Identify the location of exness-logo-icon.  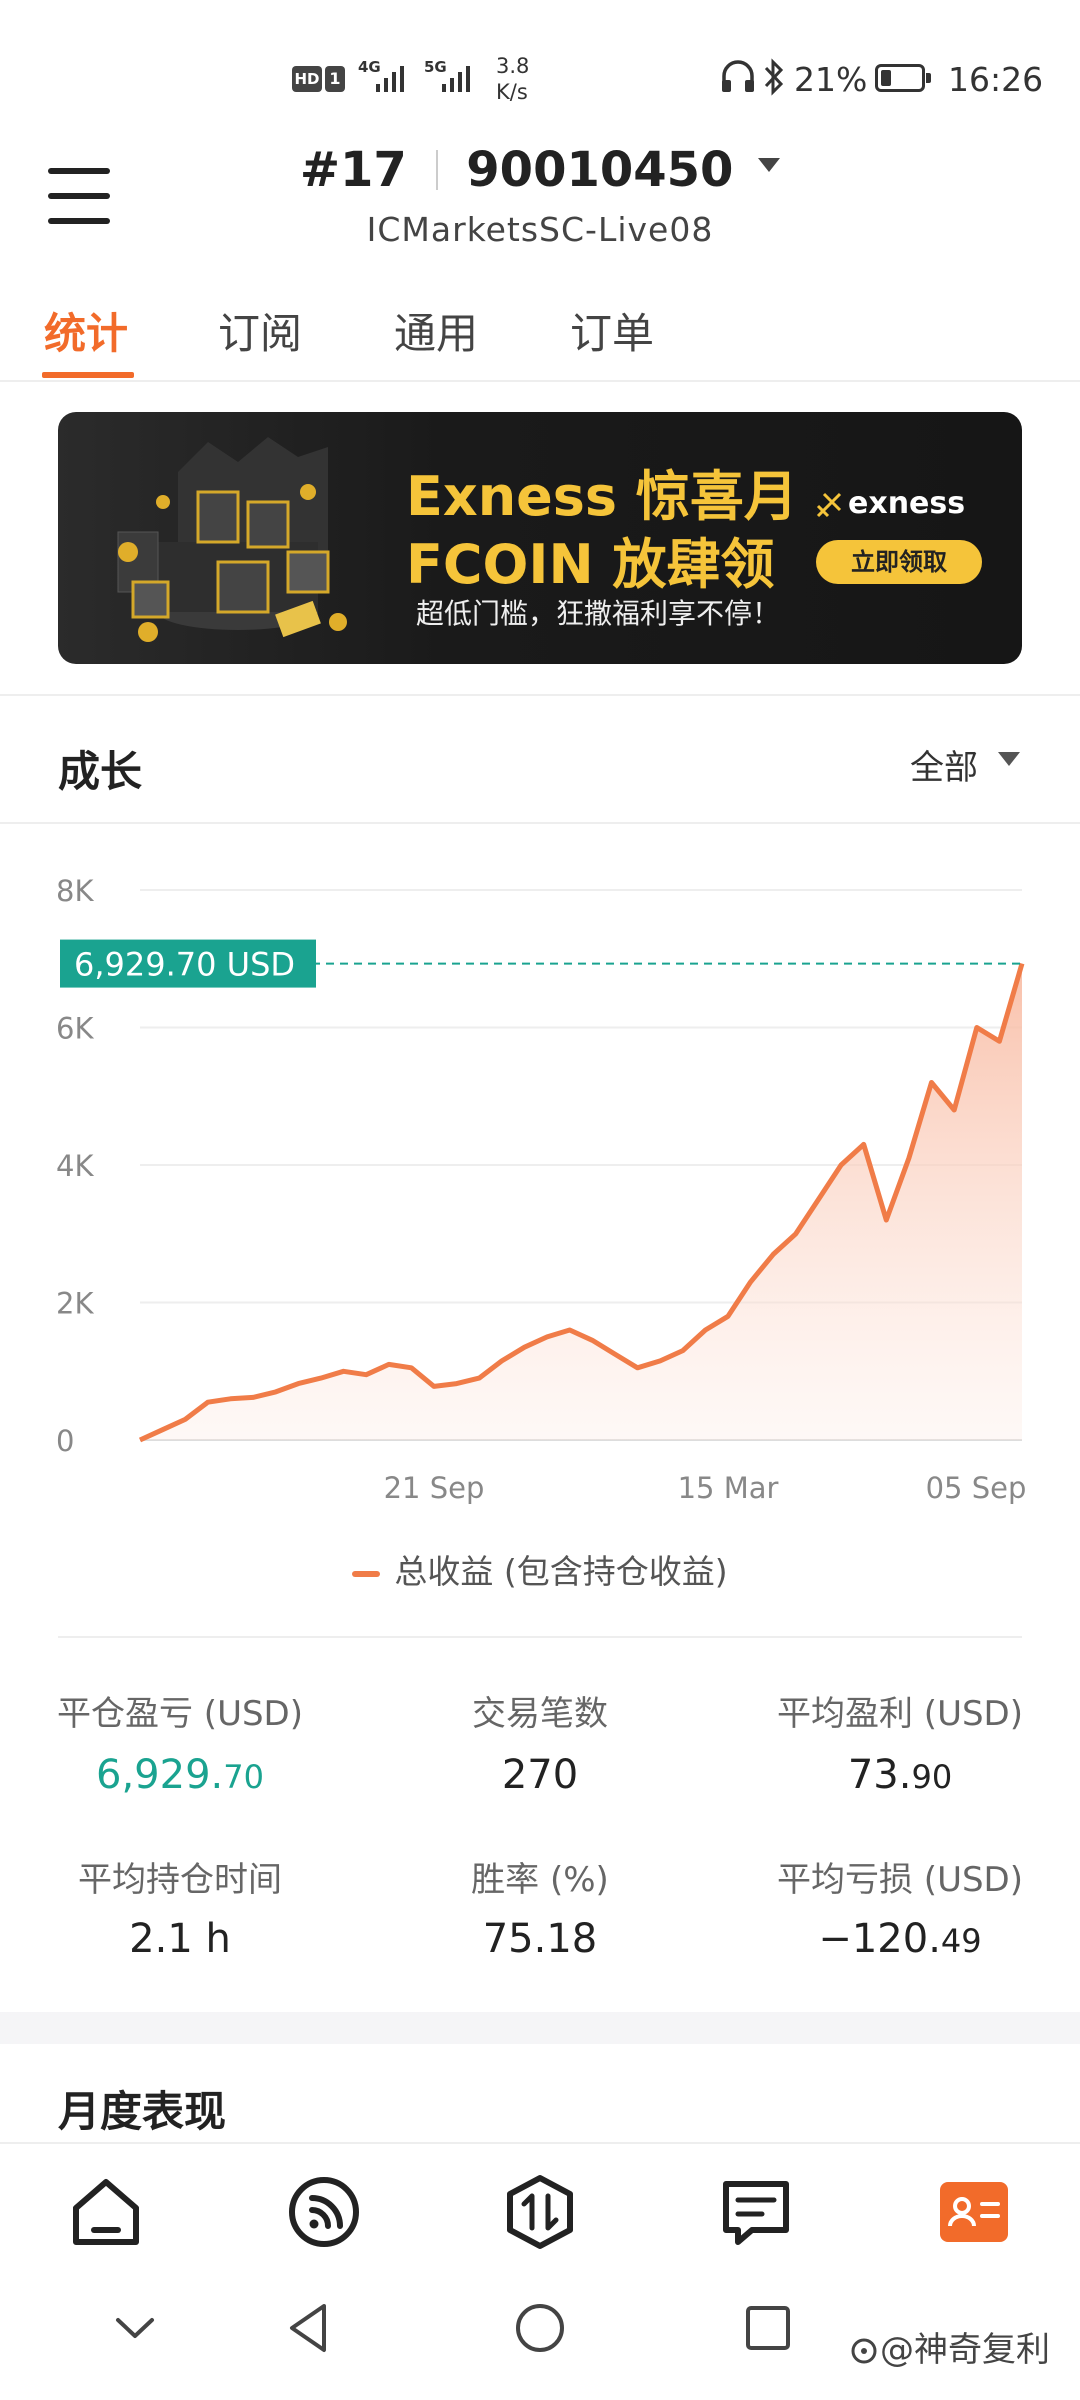
(829, 505).